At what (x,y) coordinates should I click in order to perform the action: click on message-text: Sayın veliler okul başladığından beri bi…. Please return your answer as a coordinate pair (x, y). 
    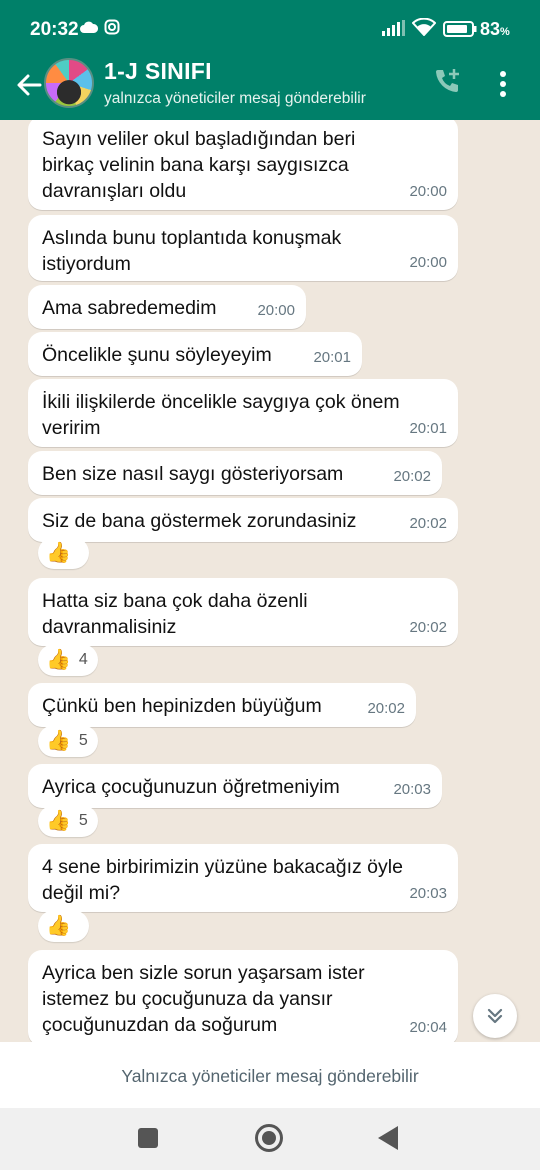
    Looking at the image, I should click on (199, 165).